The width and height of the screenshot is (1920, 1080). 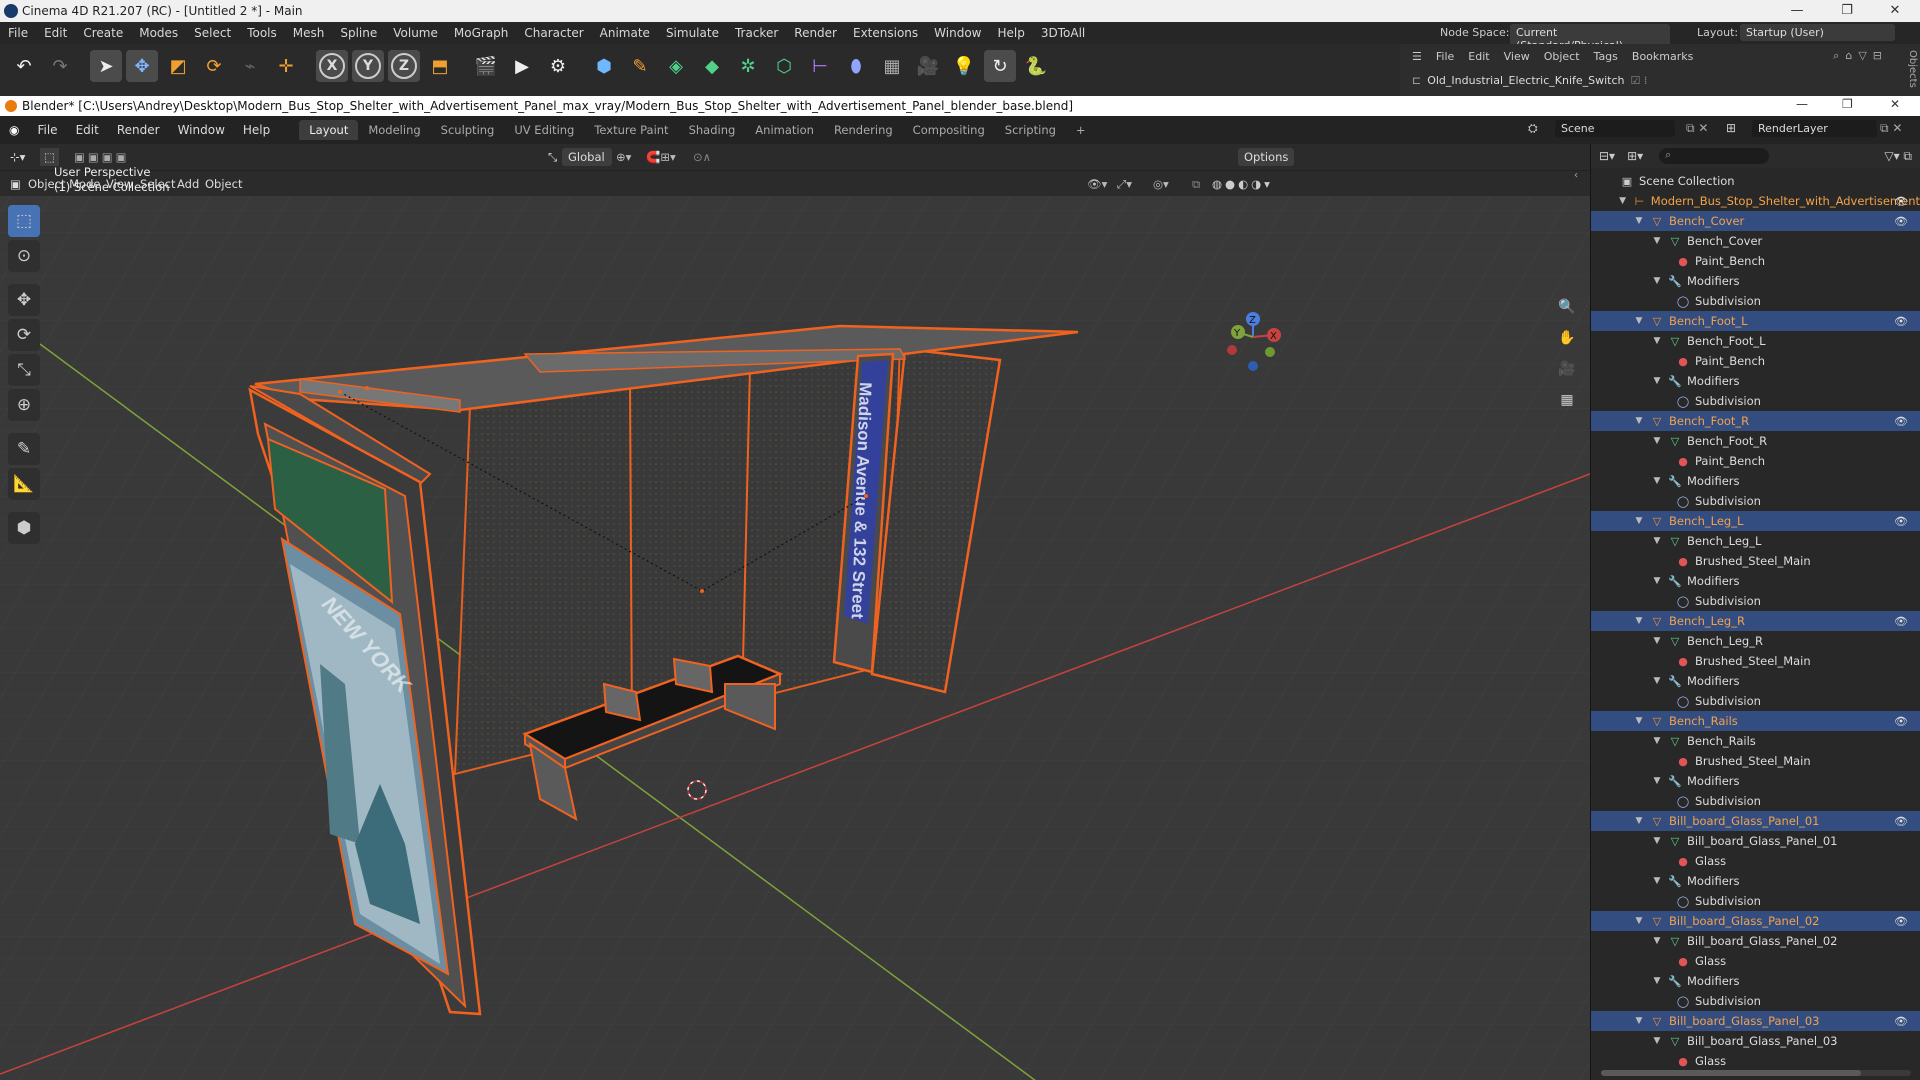 I want to click on cube-primitive-icon: ⬢, so click(x=604, y=66).